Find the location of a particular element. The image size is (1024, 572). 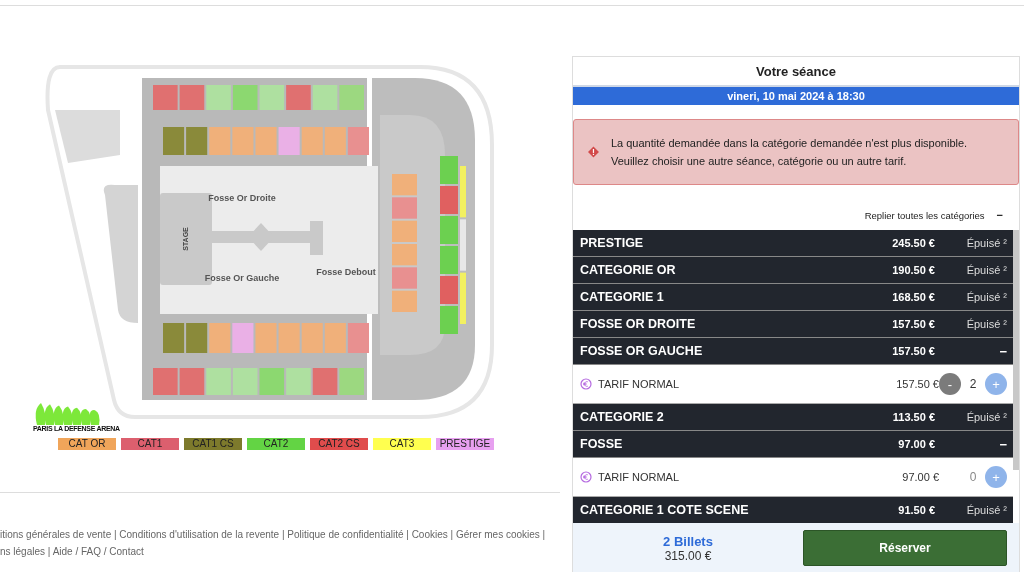

quantity-value: 2 is located at coordinates (973, 384).